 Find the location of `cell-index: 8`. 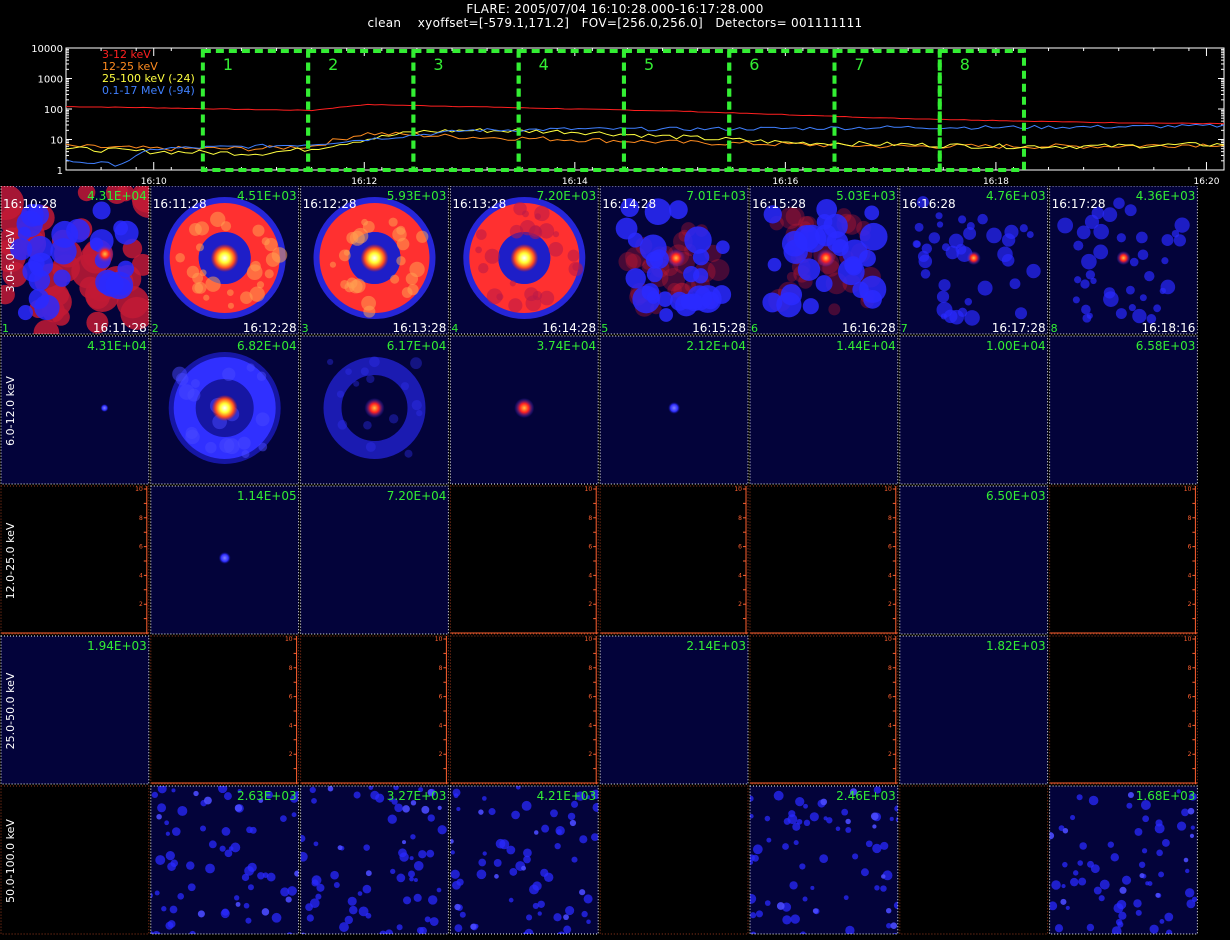

cell-index: 8 is located at coordinates (1054, 328).